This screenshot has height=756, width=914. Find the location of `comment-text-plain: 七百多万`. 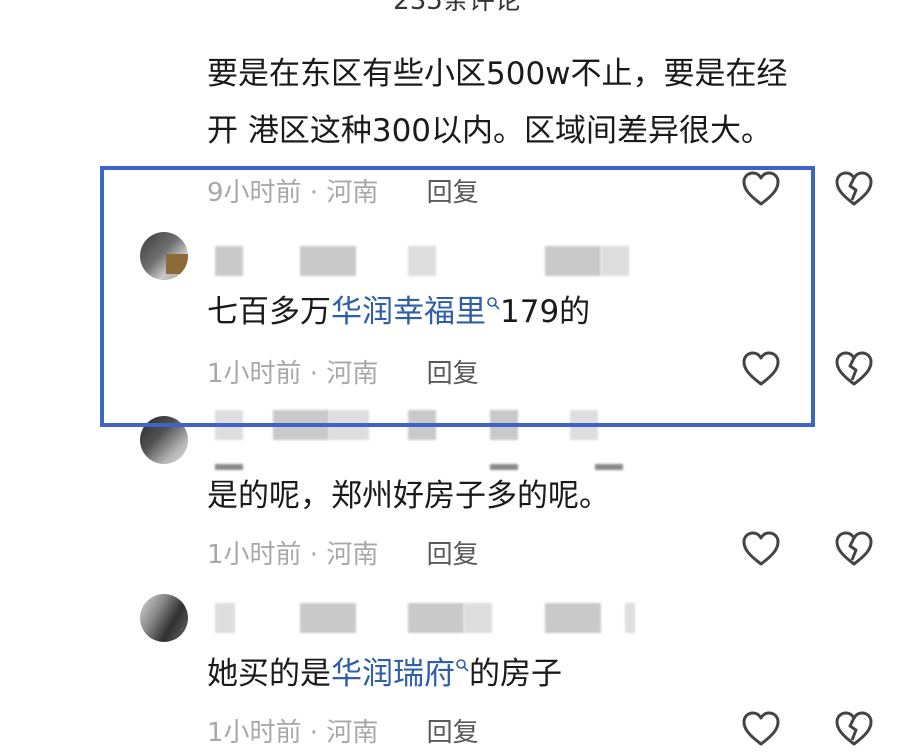

comment-text-plain: 七百多万 is located at coordinates (269, 312).